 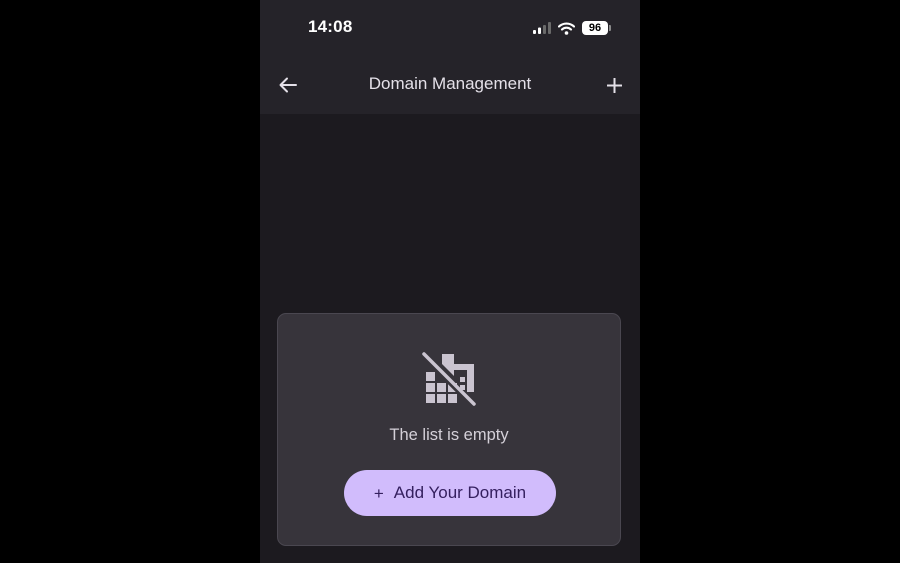 I want to click on cellular-signal-icon, so click(x=542, y=28).